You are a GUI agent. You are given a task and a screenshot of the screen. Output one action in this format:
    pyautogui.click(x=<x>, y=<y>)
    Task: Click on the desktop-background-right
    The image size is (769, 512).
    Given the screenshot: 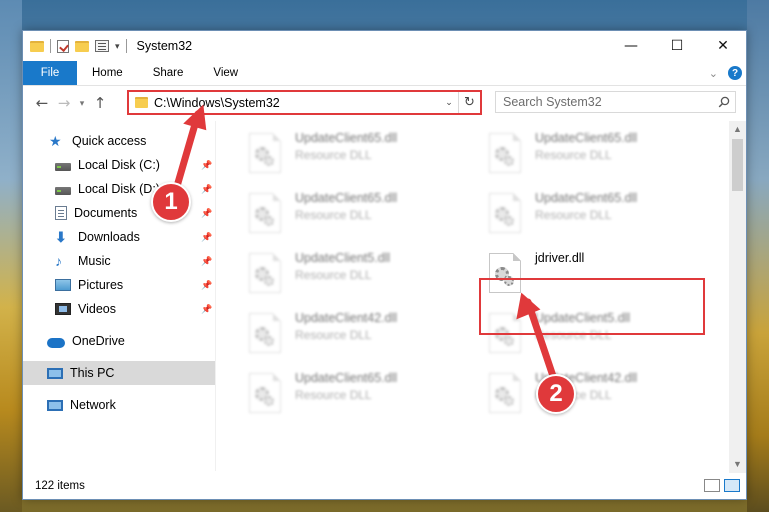 What is the action you would take?
    pyautogui.click(x=758, y=256)
    